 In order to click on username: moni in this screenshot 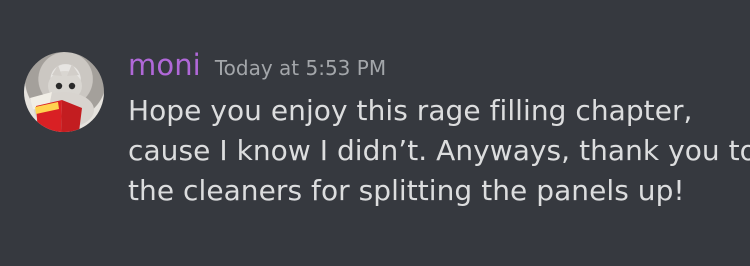, I will do `click(164, 65)`.